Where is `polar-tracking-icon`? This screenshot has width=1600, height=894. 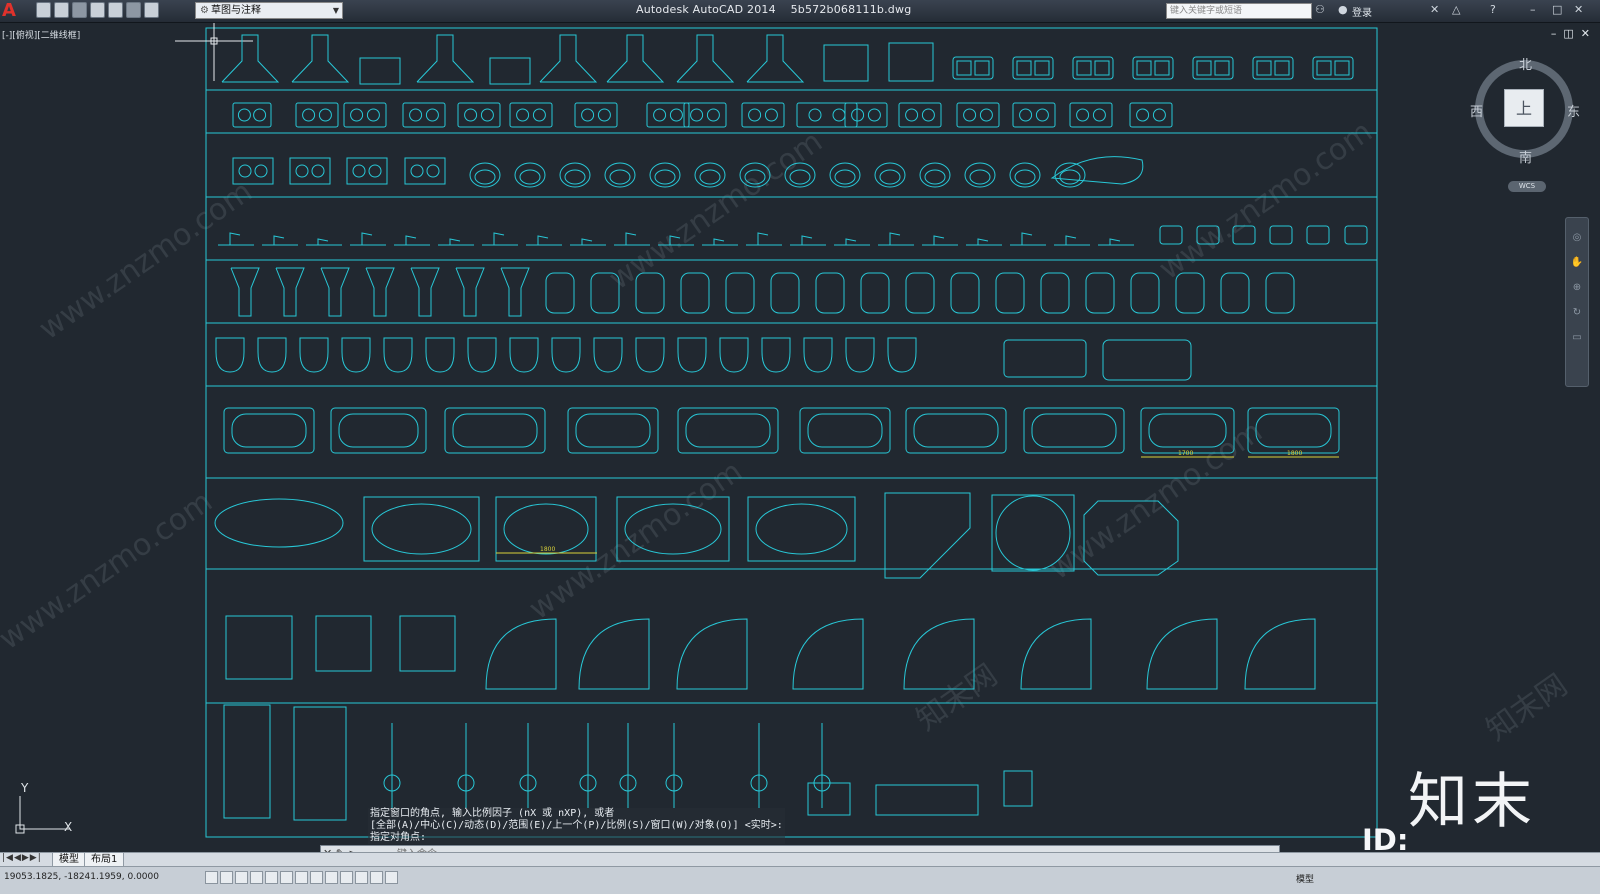 polar-tracking-icon is located at coordinates (271, 877).